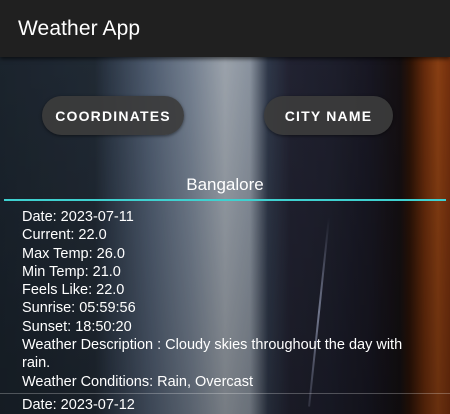 The height and width of the screenshot is (414, 450). Describe the element at coordinates (73, 253) in the screenshot. I see `forecast-max-temp: Max Temp: 26.0` at that location.